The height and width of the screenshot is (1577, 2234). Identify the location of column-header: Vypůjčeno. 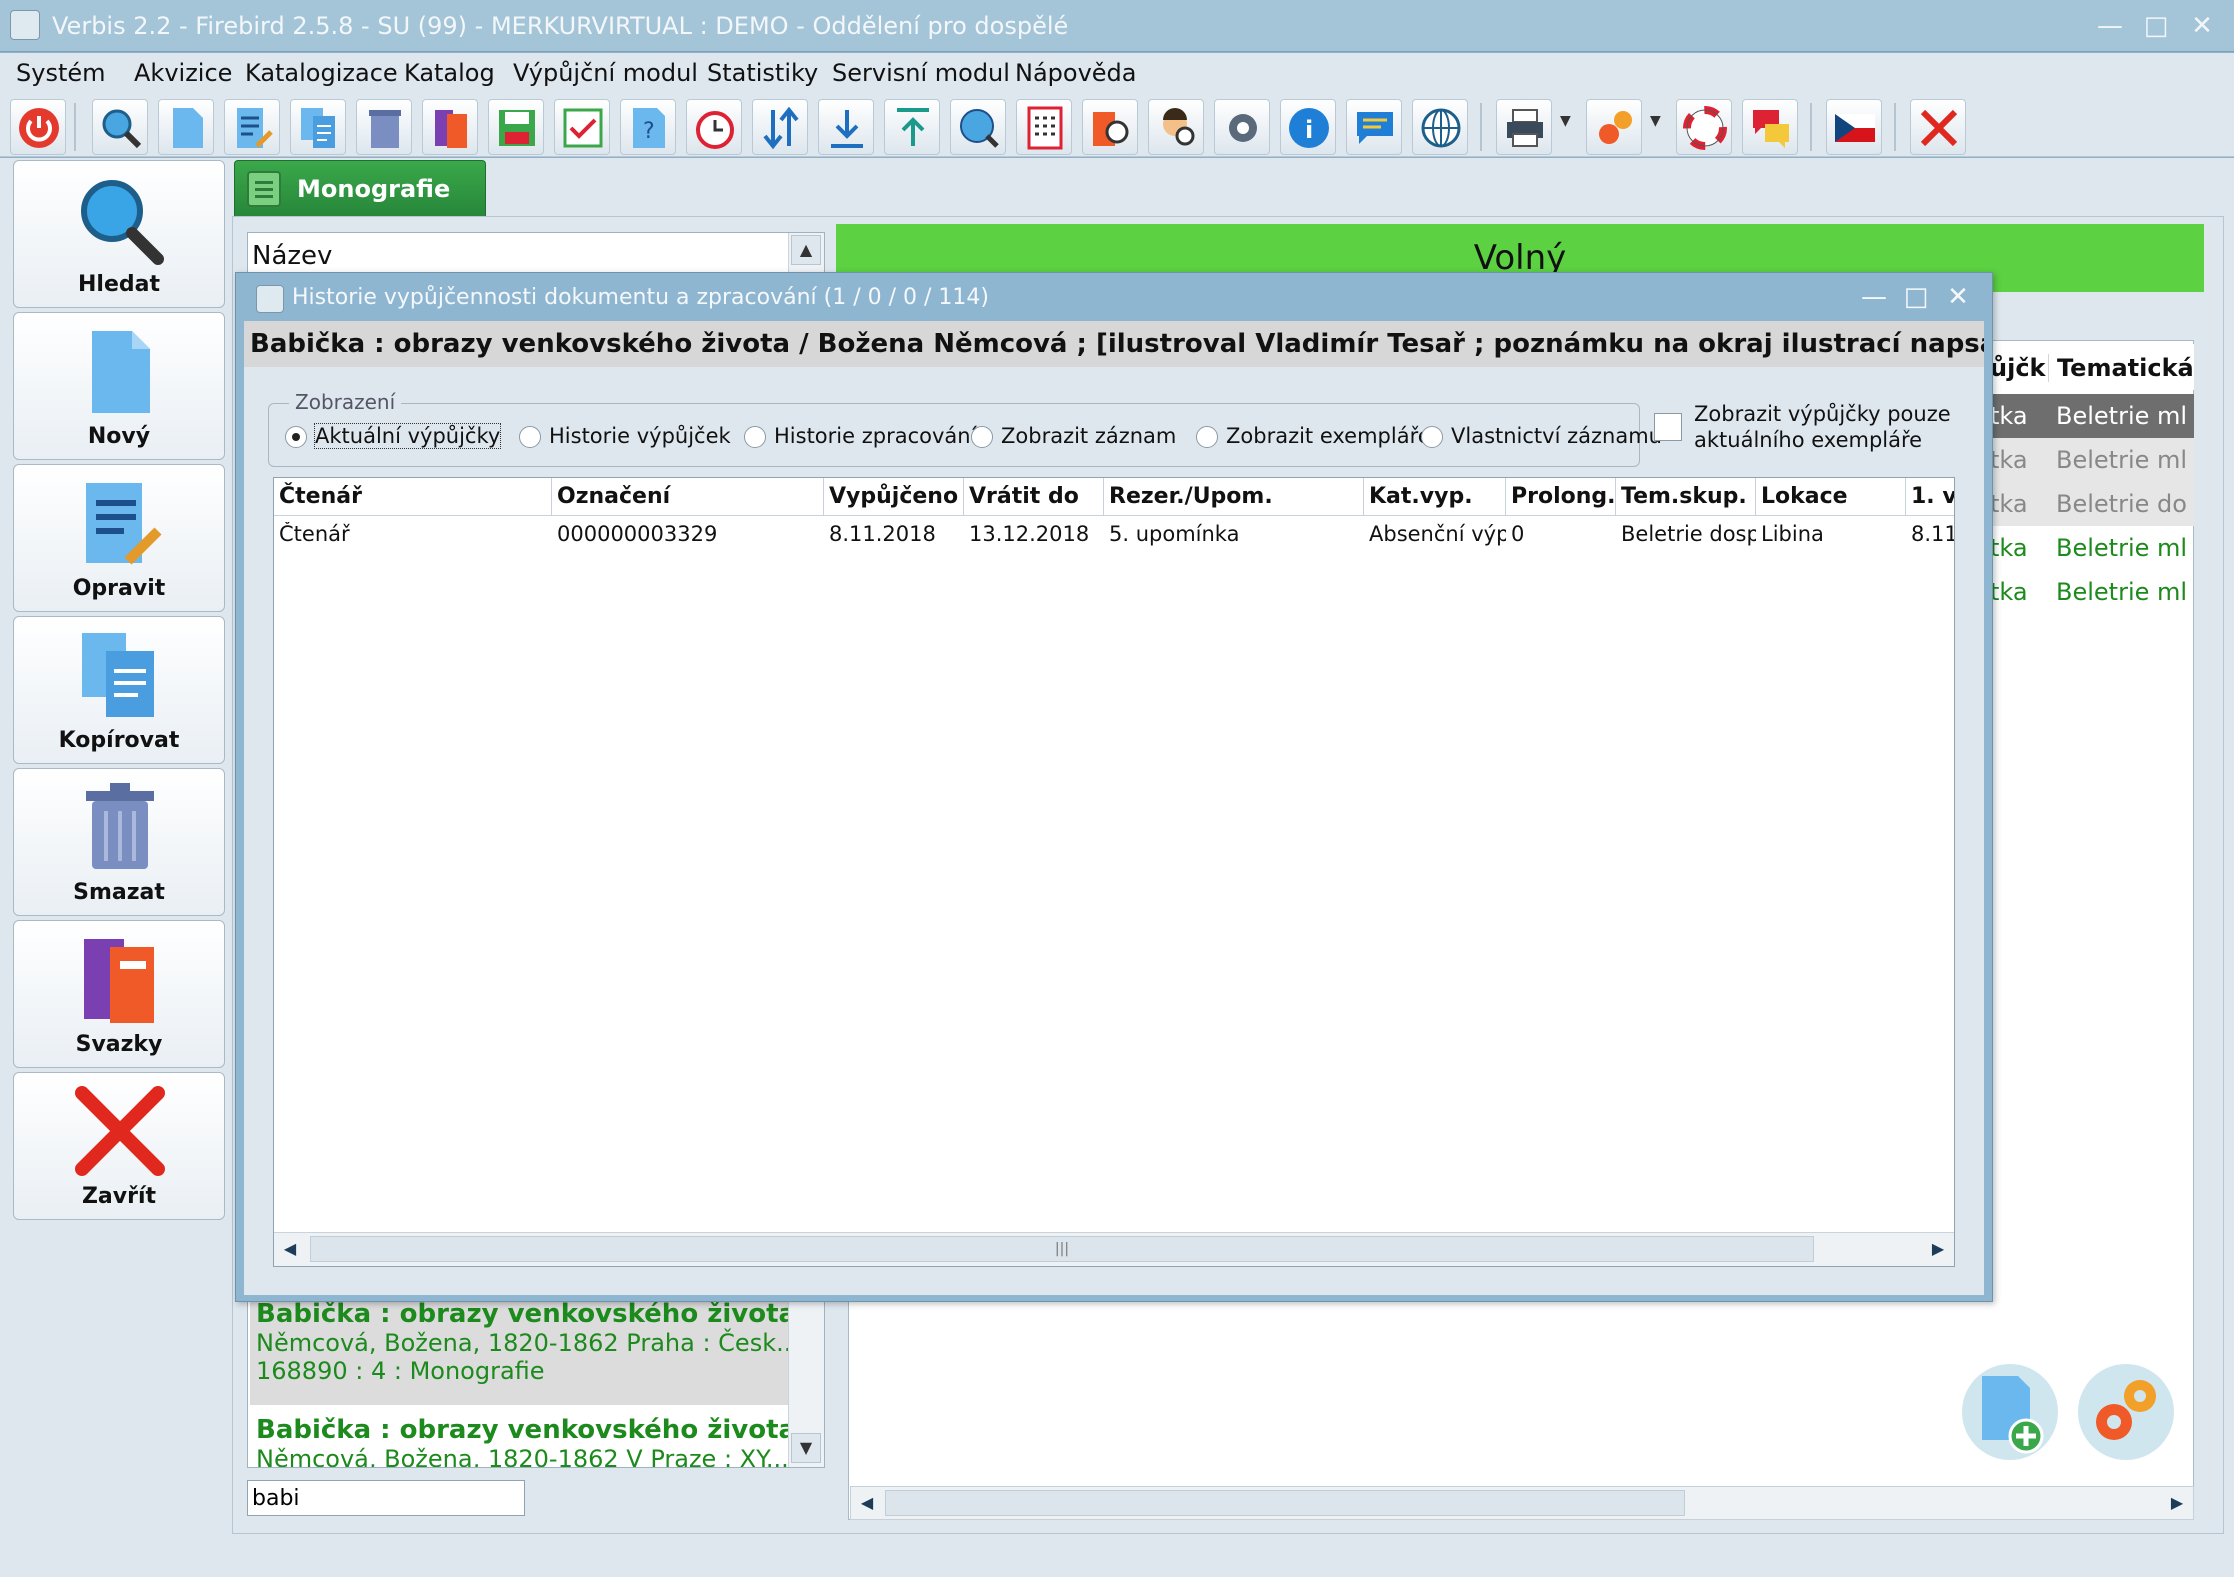
(894, 497).